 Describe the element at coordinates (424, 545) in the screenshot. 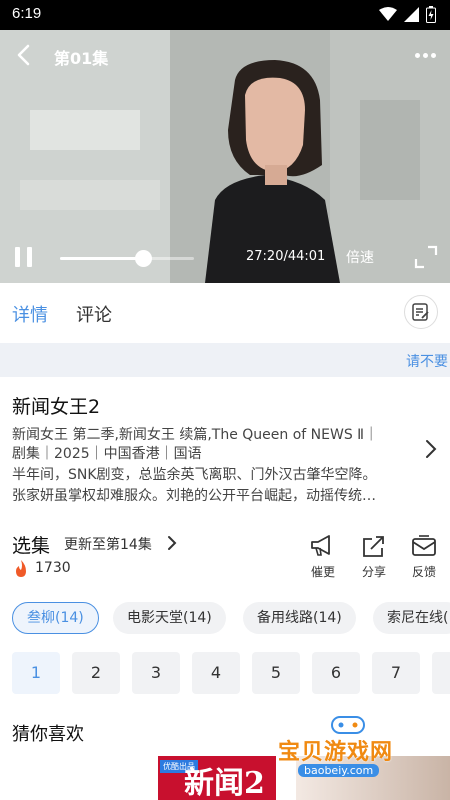

I see `mail-icon` at that location.